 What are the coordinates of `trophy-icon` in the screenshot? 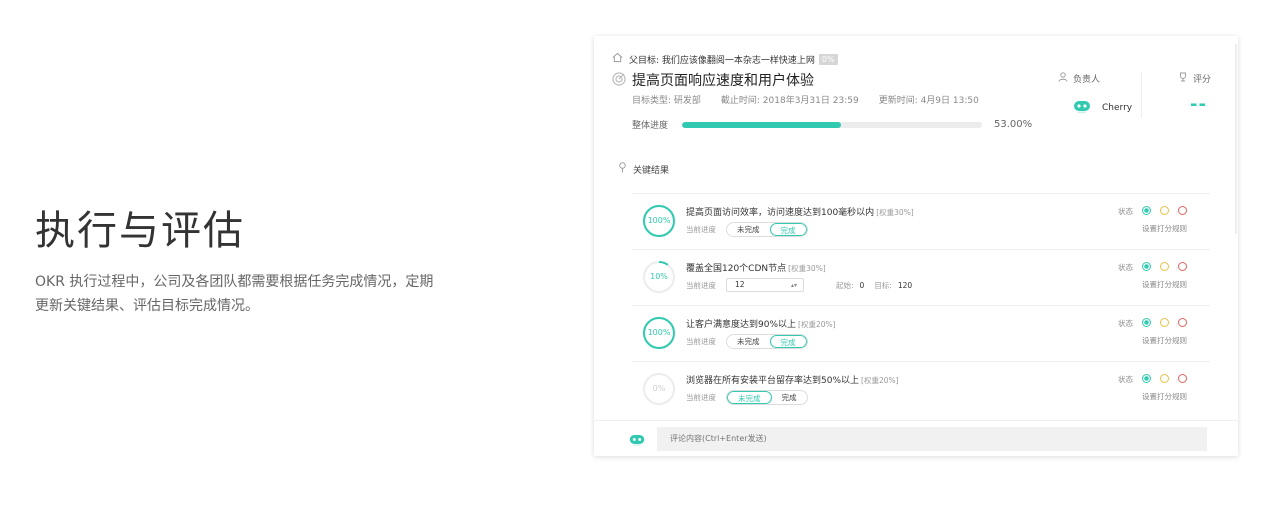 It's located at (1183, 78).